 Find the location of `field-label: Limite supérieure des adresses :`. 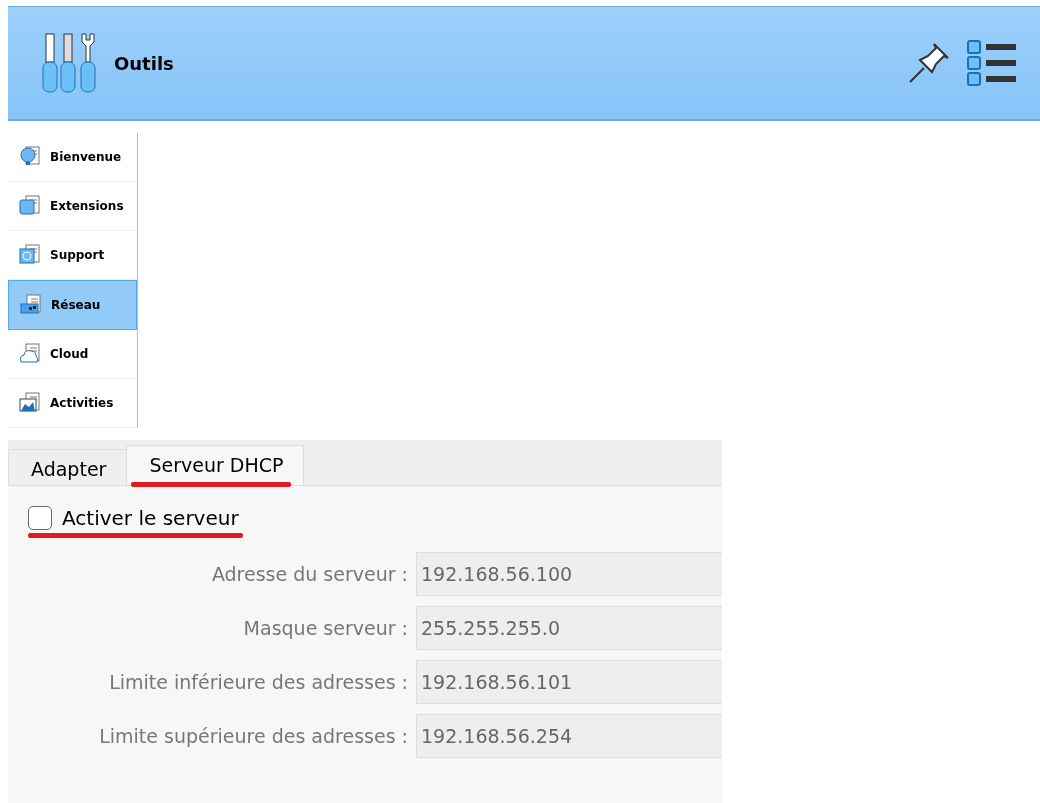

field-label: Limite supérieure des adresses : is located at coordinates (253, 736).